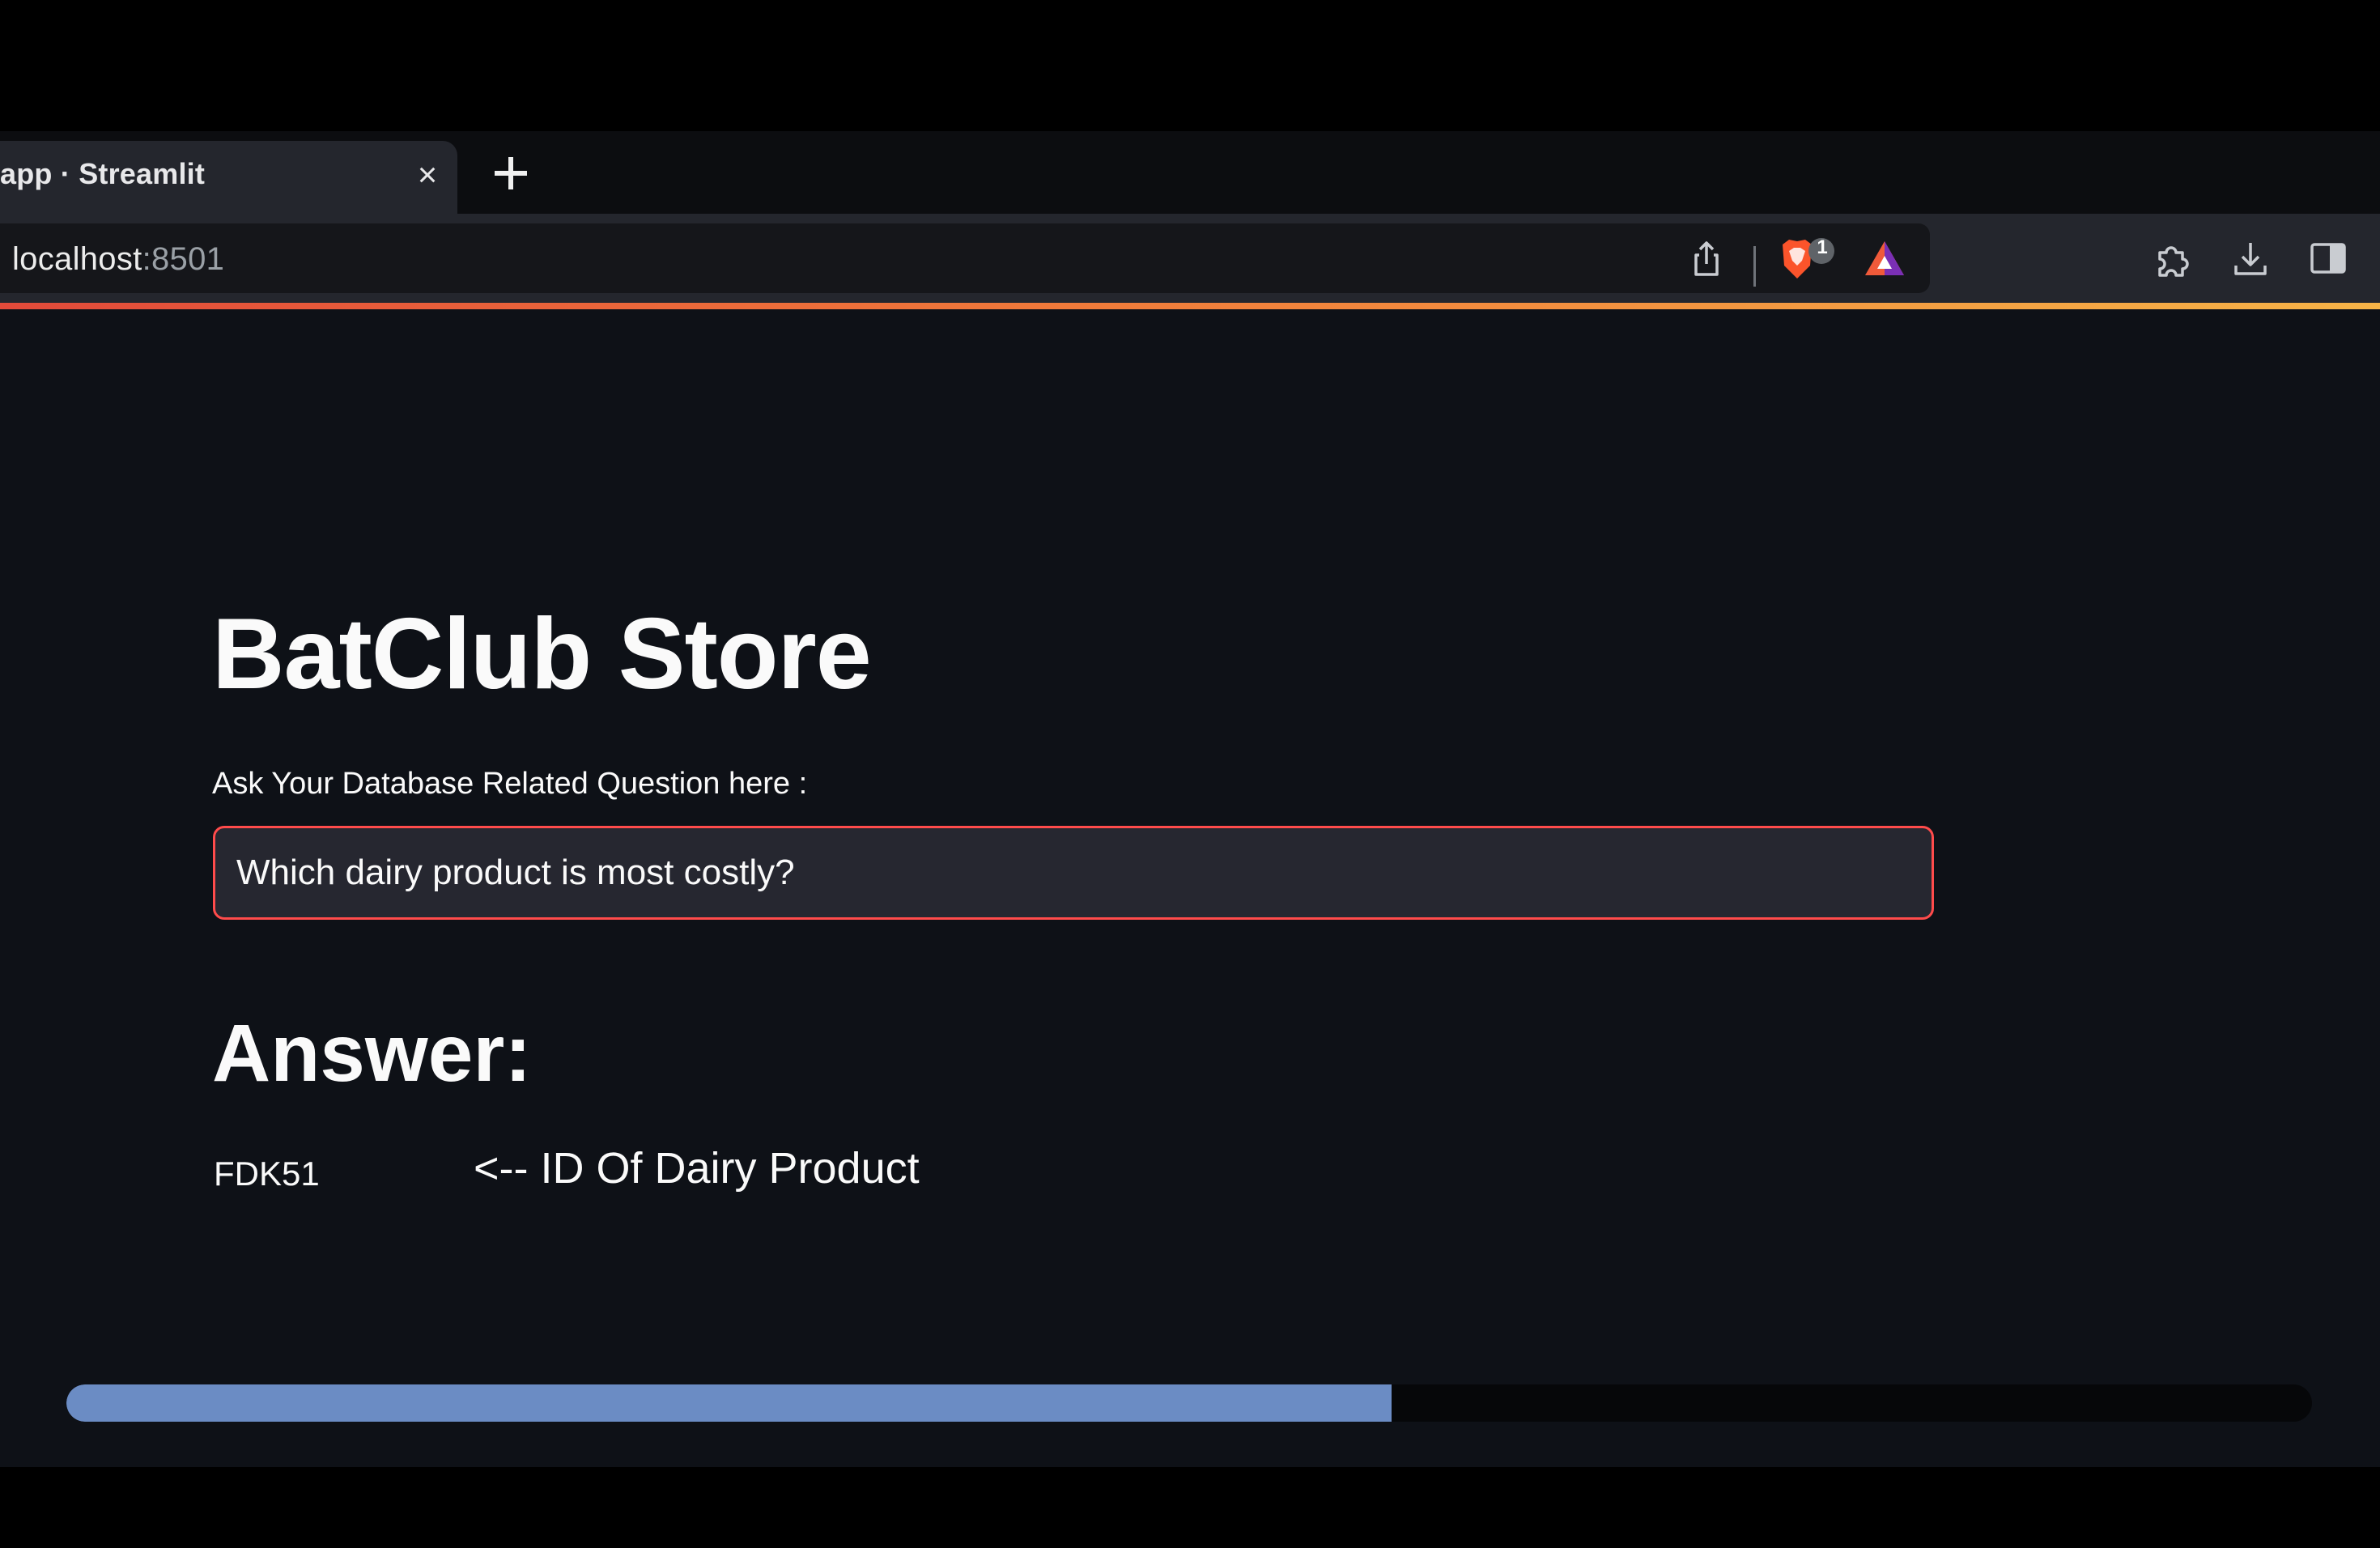 The height and width of the screenshot is (1548, 2380). What do you see at coordinates (965, 258) in the screenshot?
I see `address-bar: localhost:8501 1` at bounding box center [965, 258].